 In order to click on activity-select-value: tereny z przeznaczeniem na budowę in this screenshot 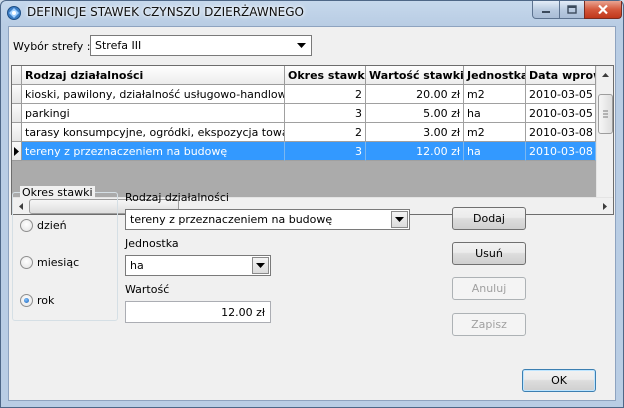, I will do `click(231, 219)`.